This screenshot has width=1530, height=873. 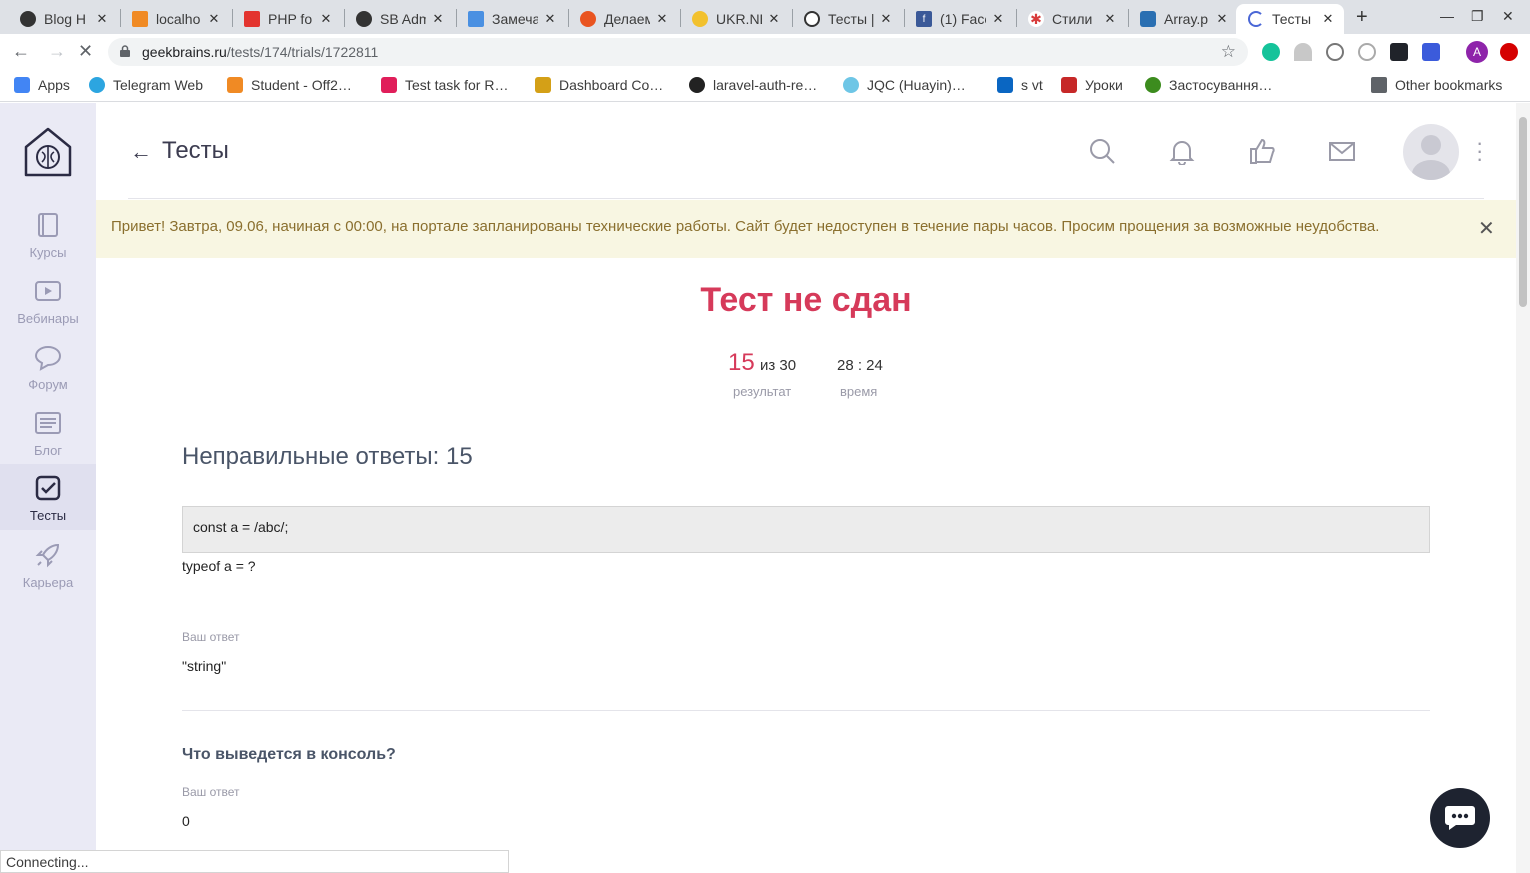 I want to click on sidebar-item-courses: Курсы, so click(x=48, y=240).